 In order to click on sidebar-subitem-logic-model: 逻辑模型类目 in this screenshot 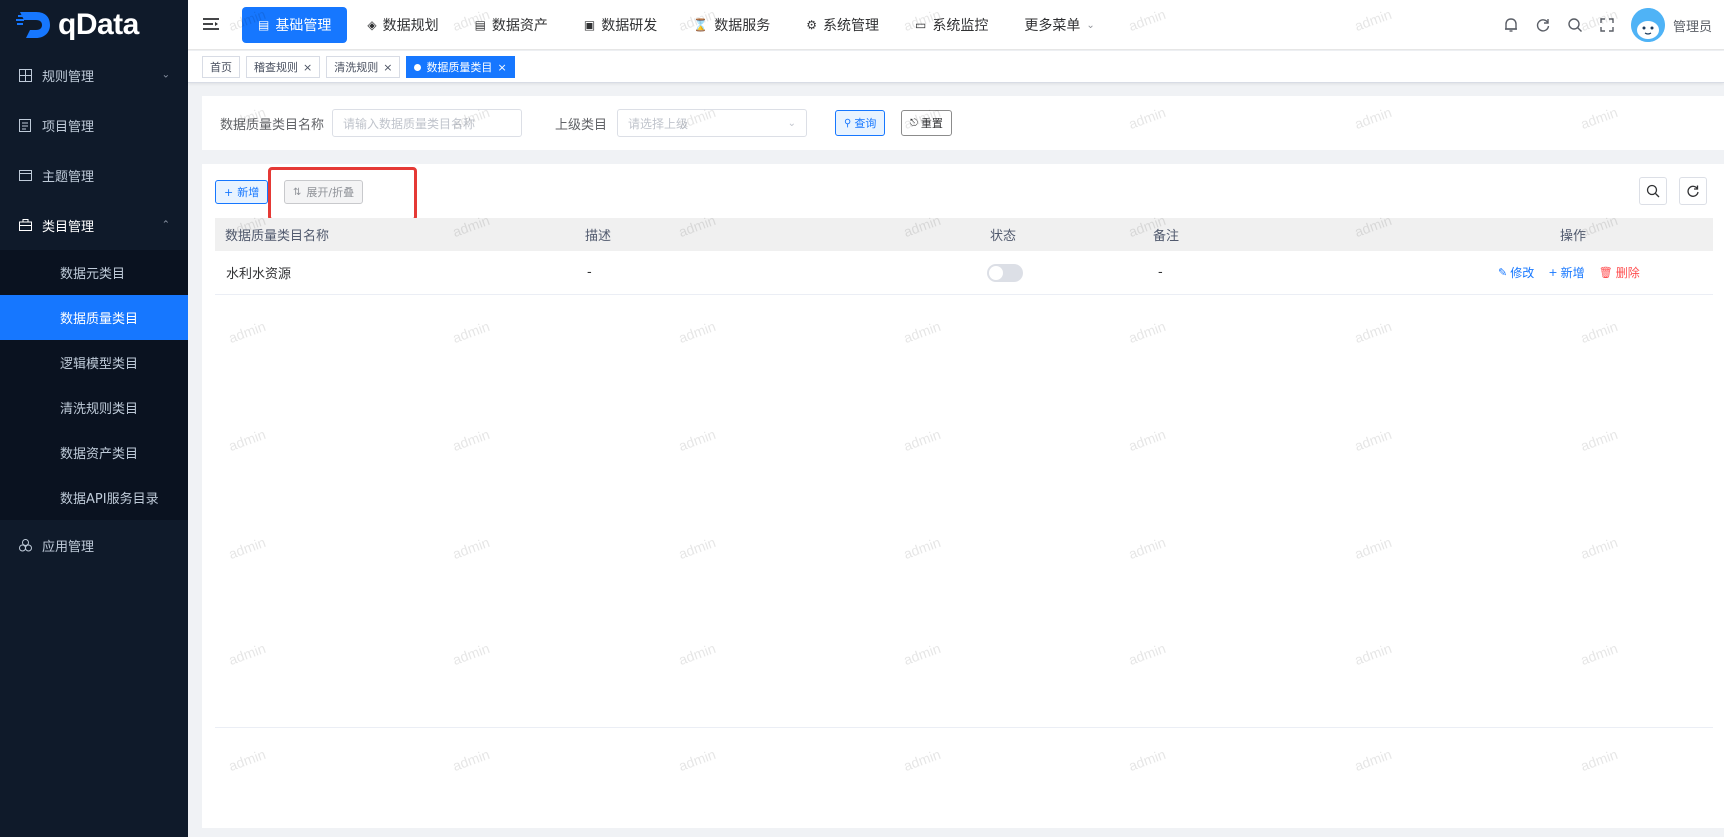, I will do `click(94, 362)`.